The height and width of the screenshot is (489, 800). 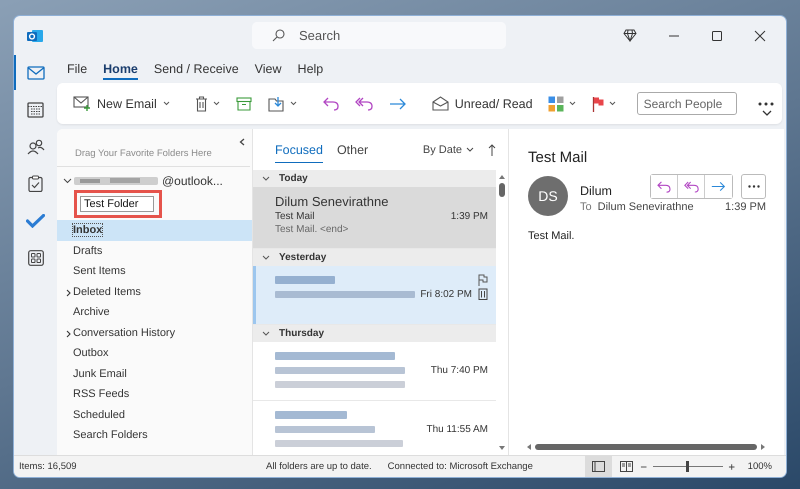 What do you see at coordinates (767, 113) in the screenshot?
I see `chevron-down-icon` at bounding box center [767, 113].